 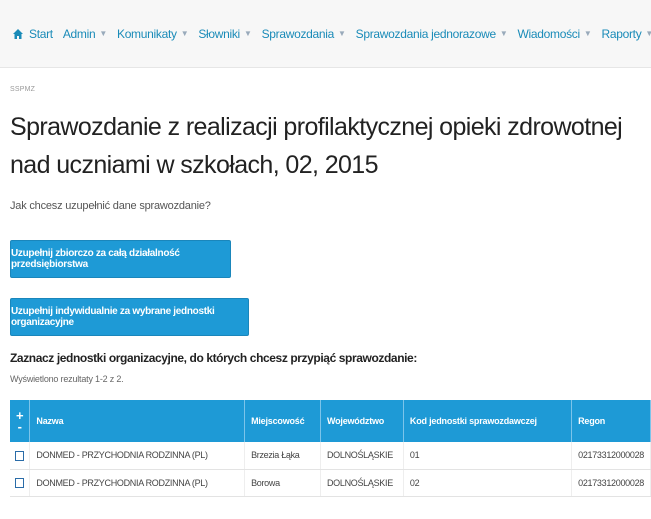 I want to click on nav-item-label: Wiadomości, so click(x=549, y=33).